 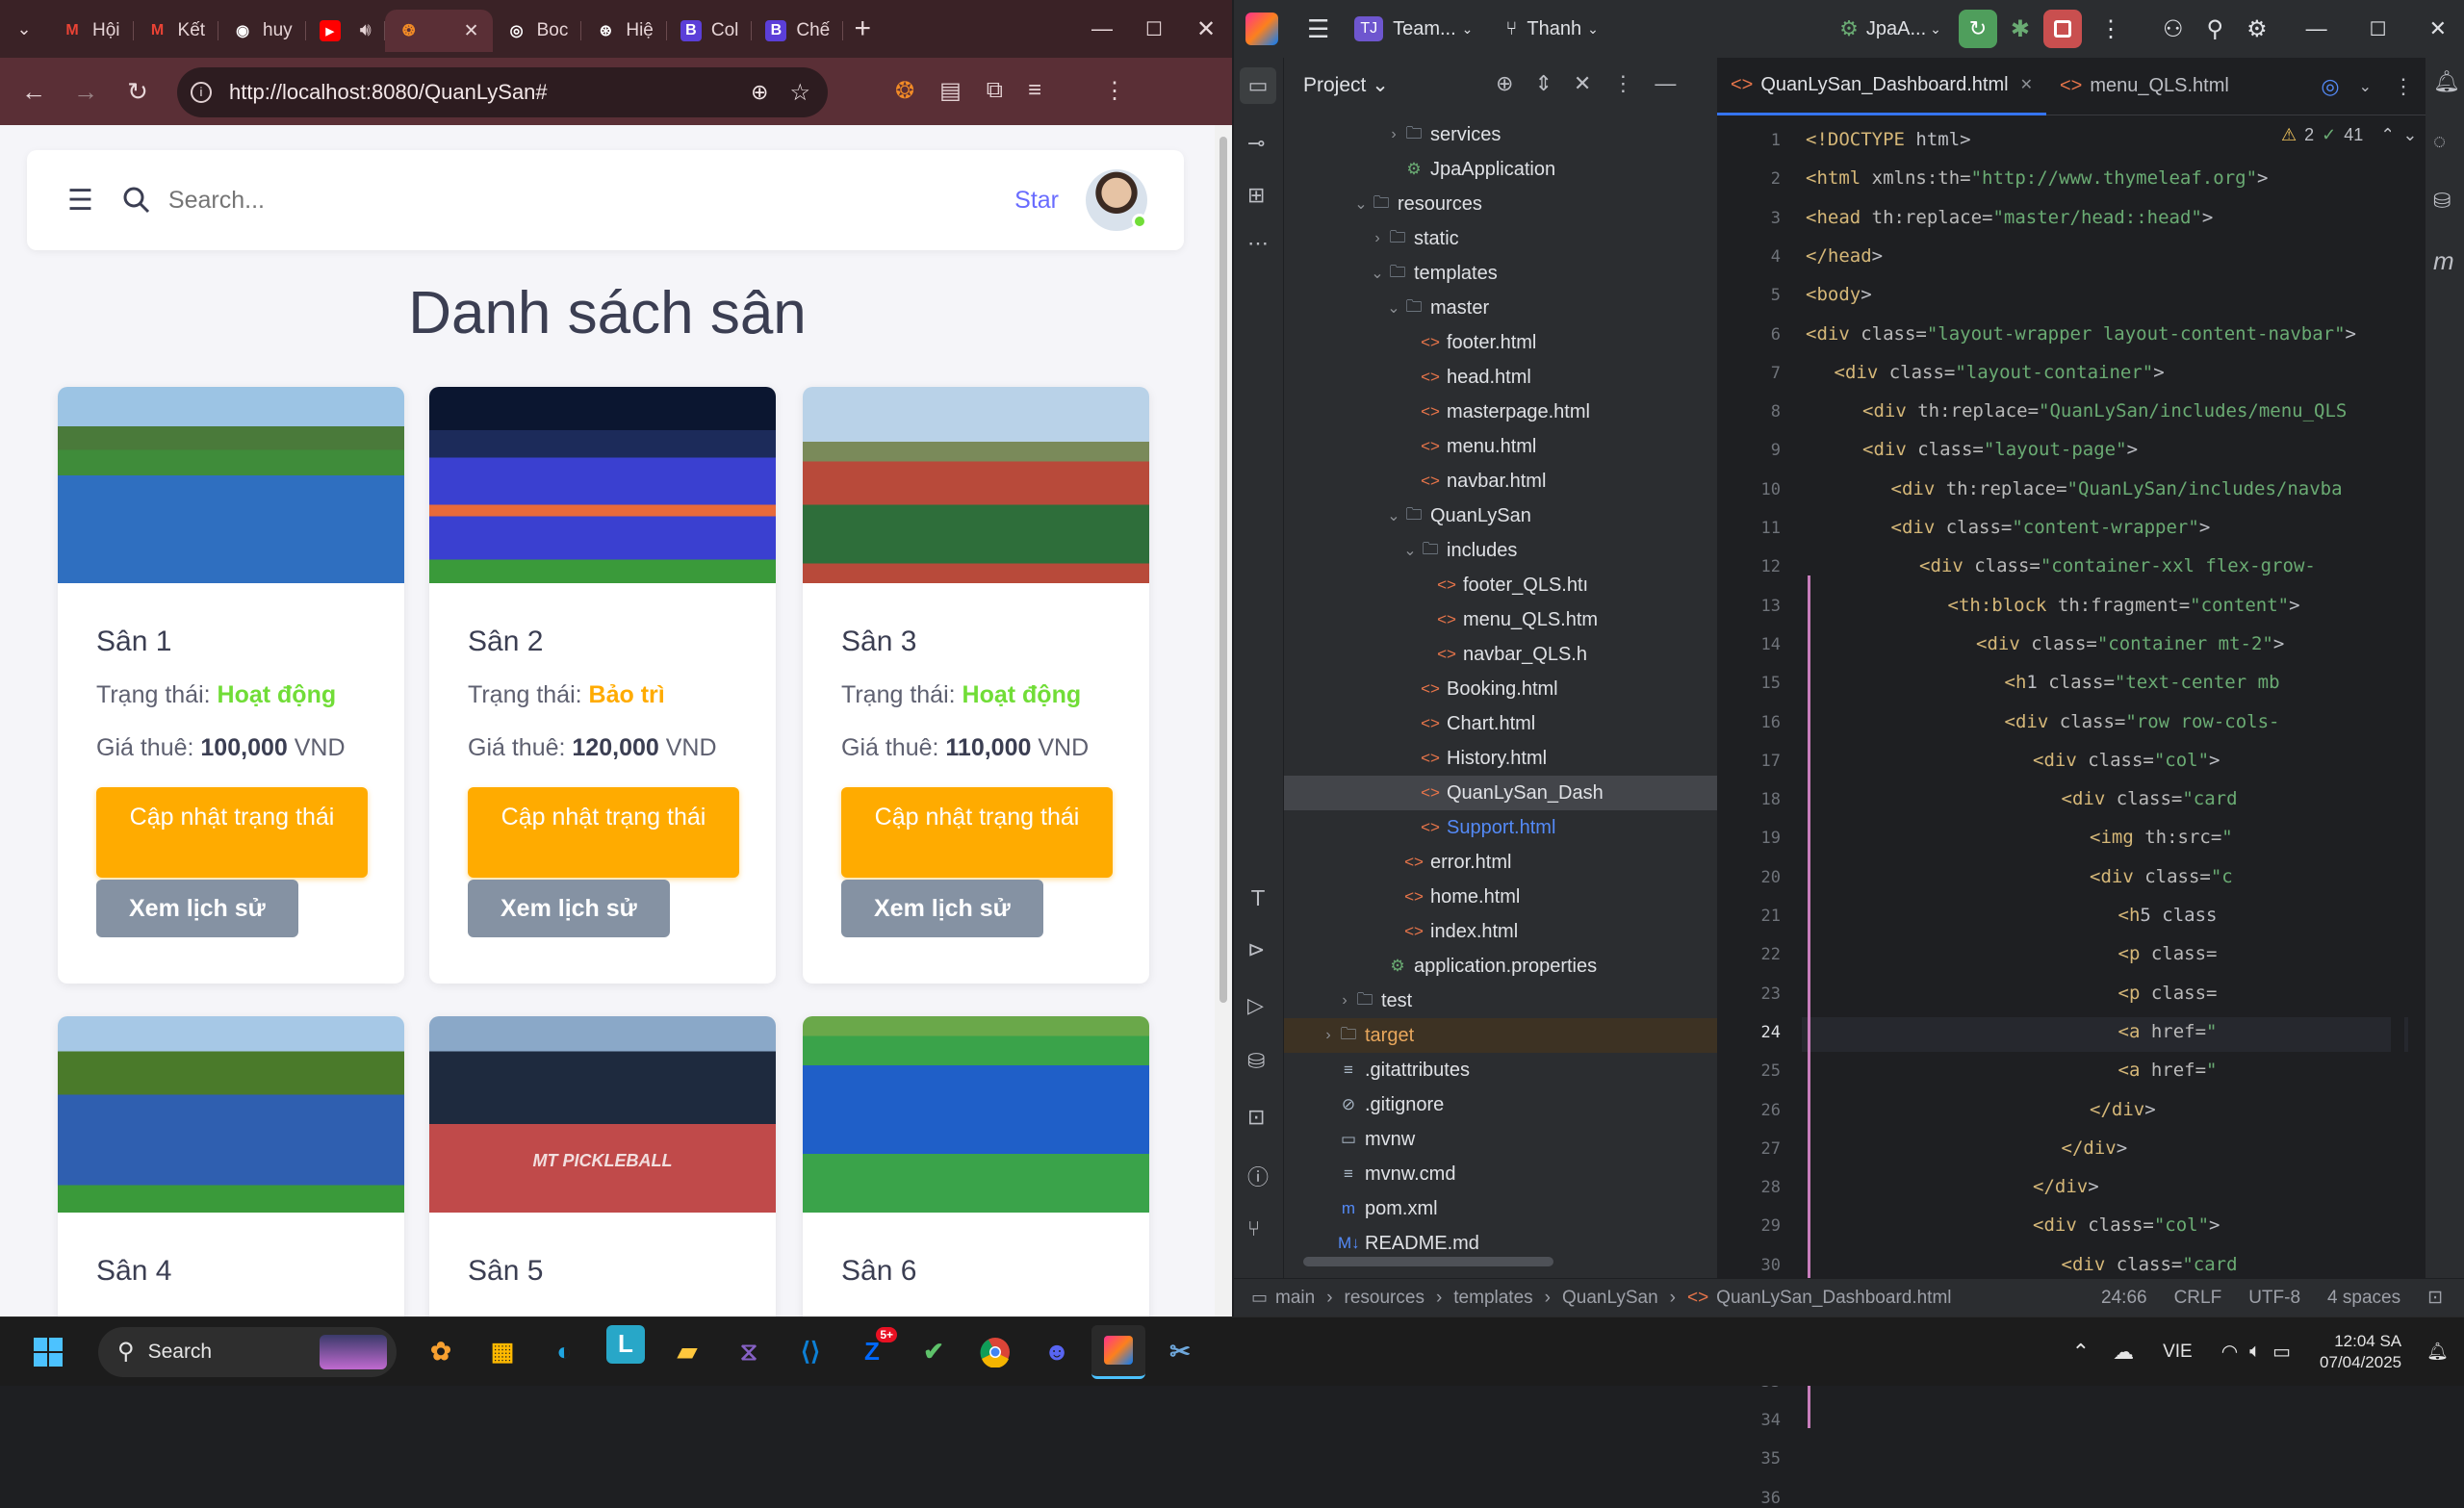 What do you see at coordinates (2365, 86) in the screenshot?
I see `tab-list-chevron-icon: ⌄` at bounding box center [2365, 86].